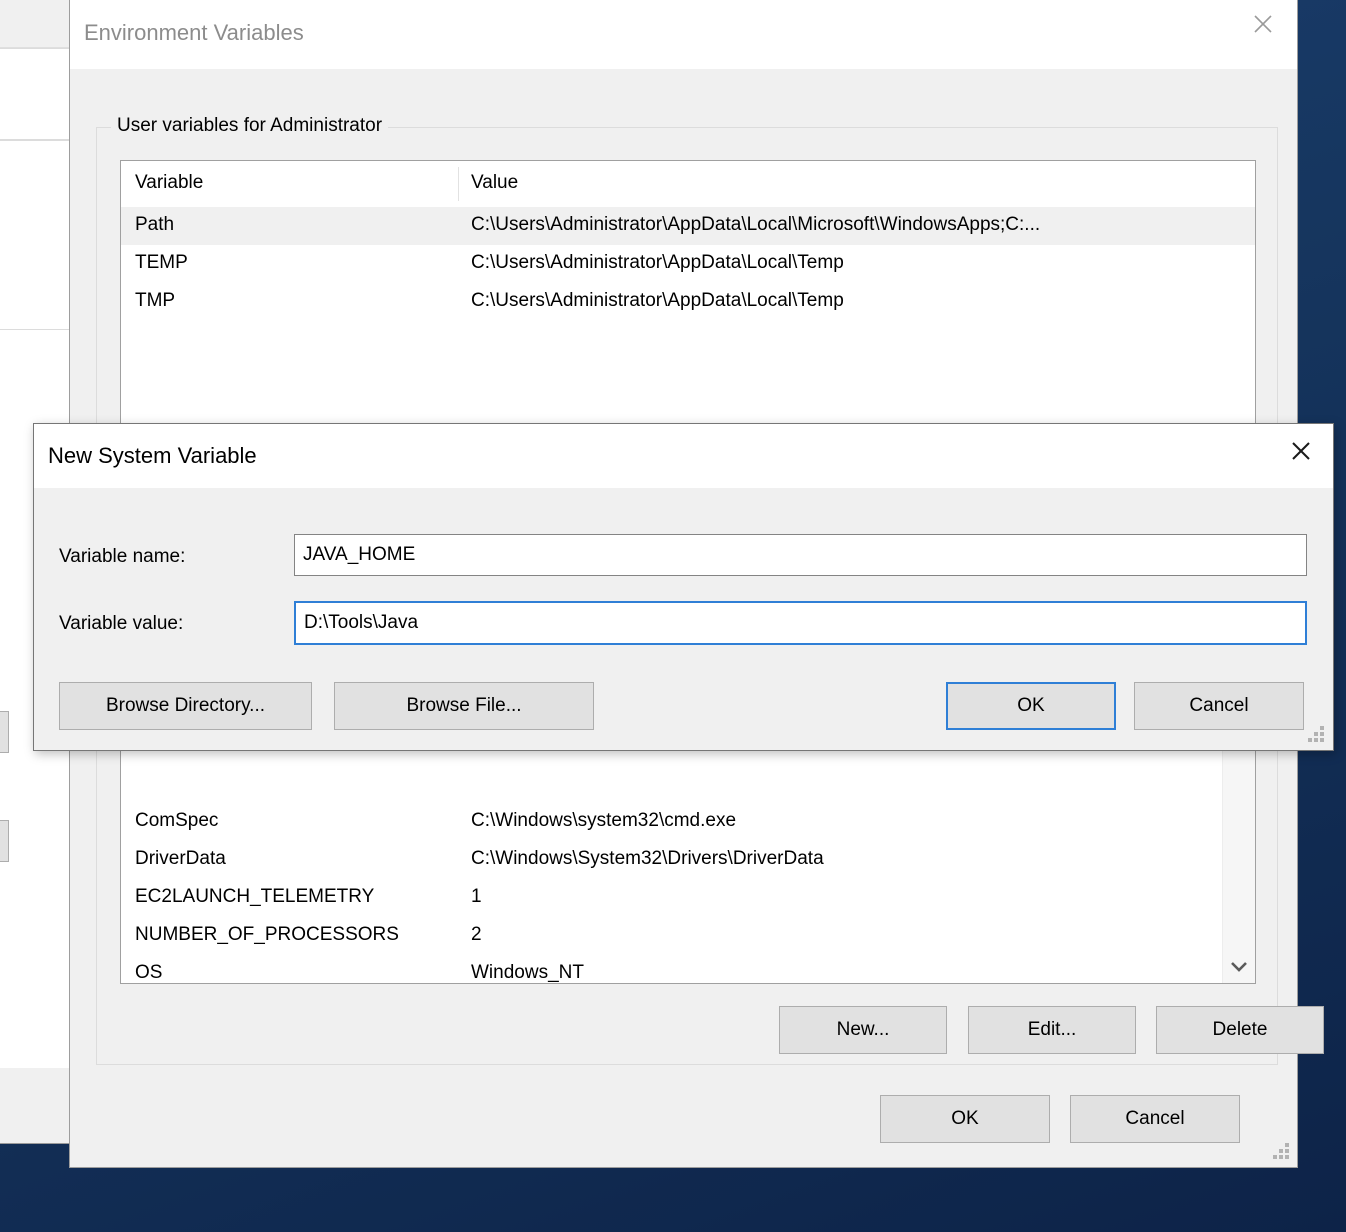 This screenshot has height=1232, width=1346. I want to click on user-variables-group-label: User variables for Administrator, so click(250, 126).